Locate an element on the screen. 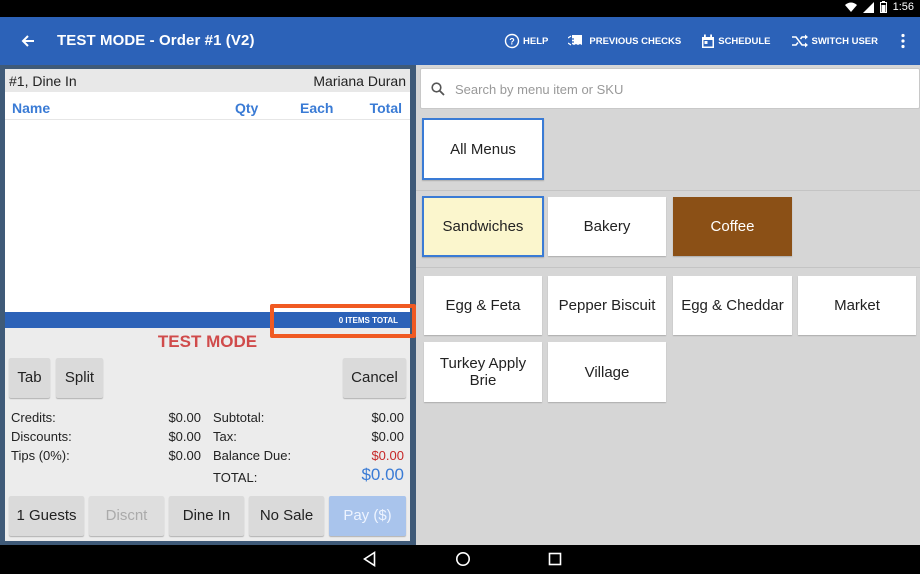 The image size is (920, 574). tab-button: Tab is located at coordinates (29, 378).